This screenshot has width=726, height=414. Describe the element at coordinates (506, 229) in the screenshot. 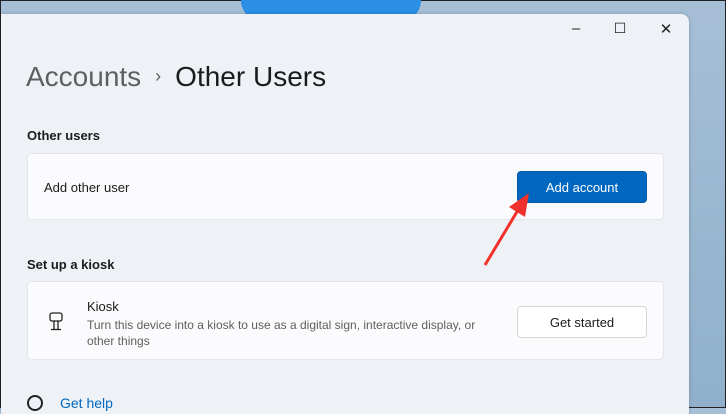

I see `annotation-arrow` at that location.